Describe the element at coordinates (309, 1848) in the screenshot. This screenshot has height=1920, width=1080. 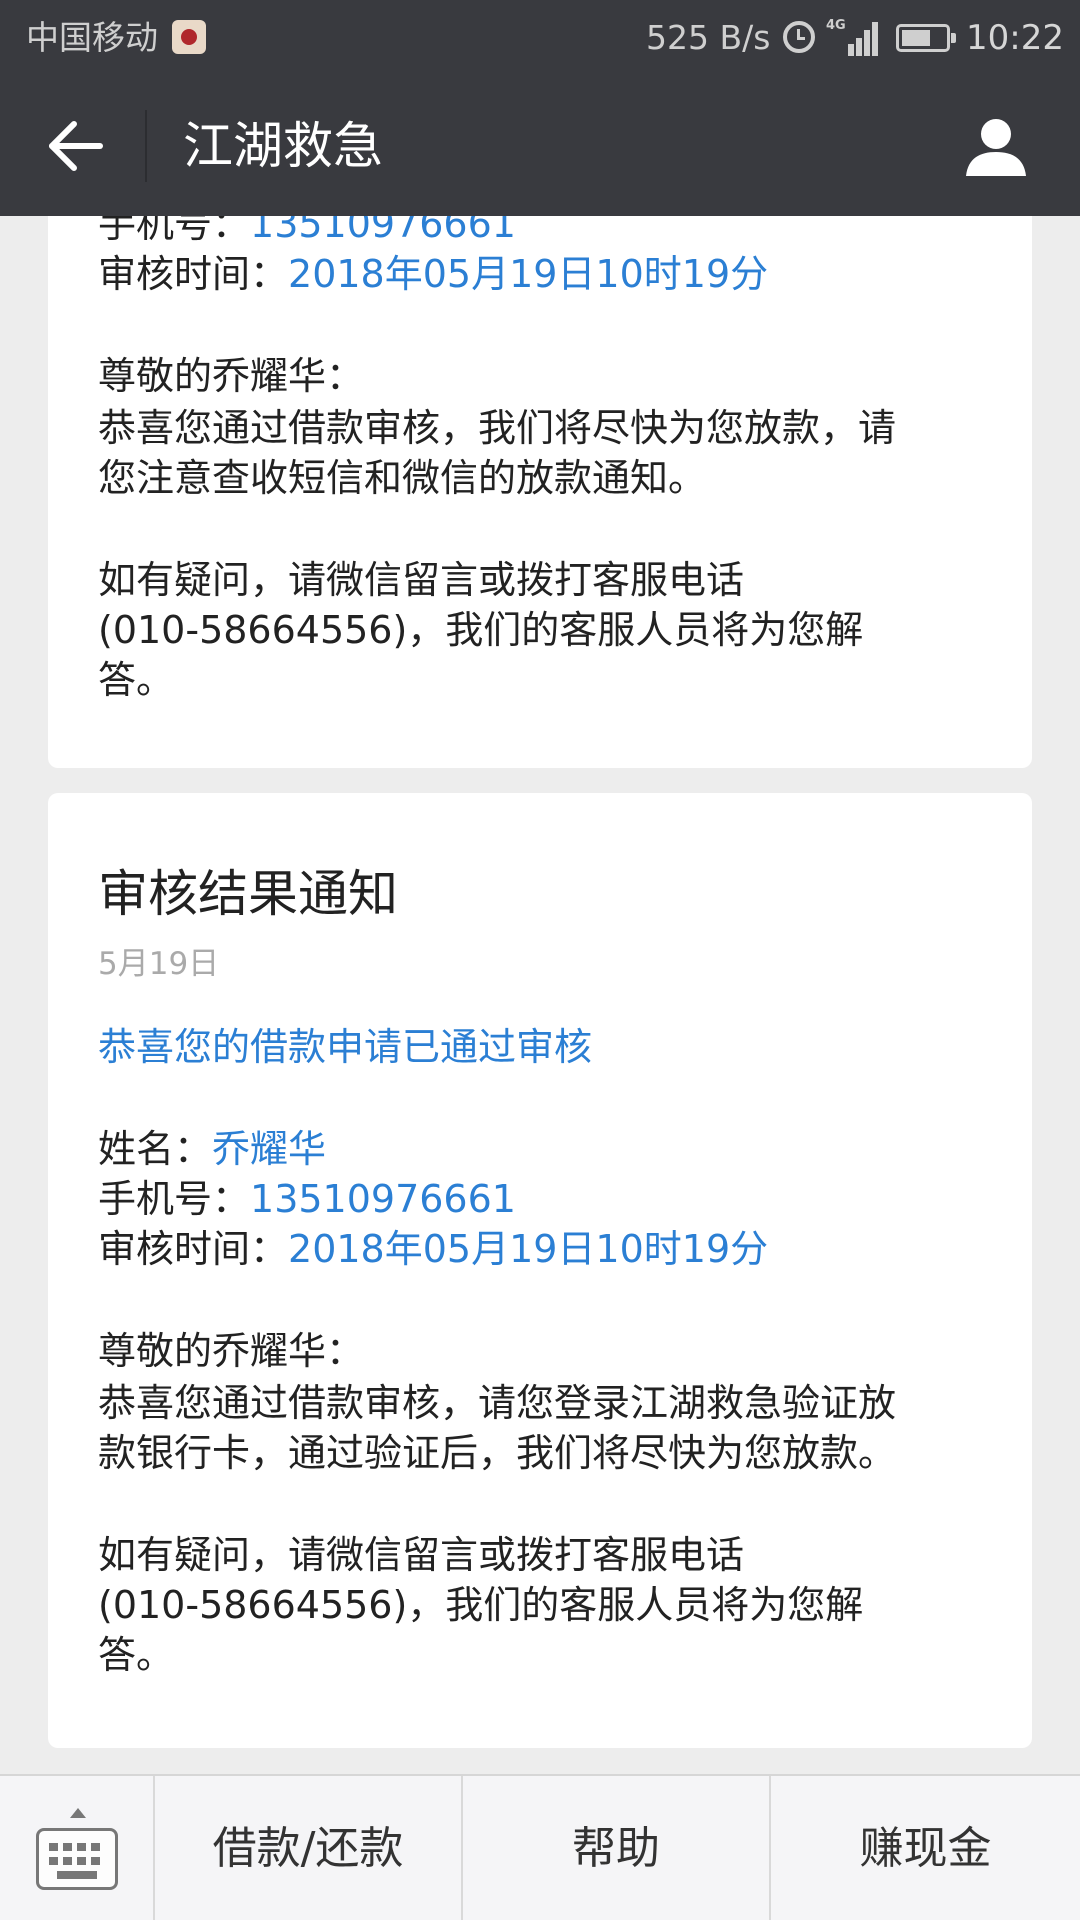
I see `menu-item-loan-repay: 借款/还款` at that location.